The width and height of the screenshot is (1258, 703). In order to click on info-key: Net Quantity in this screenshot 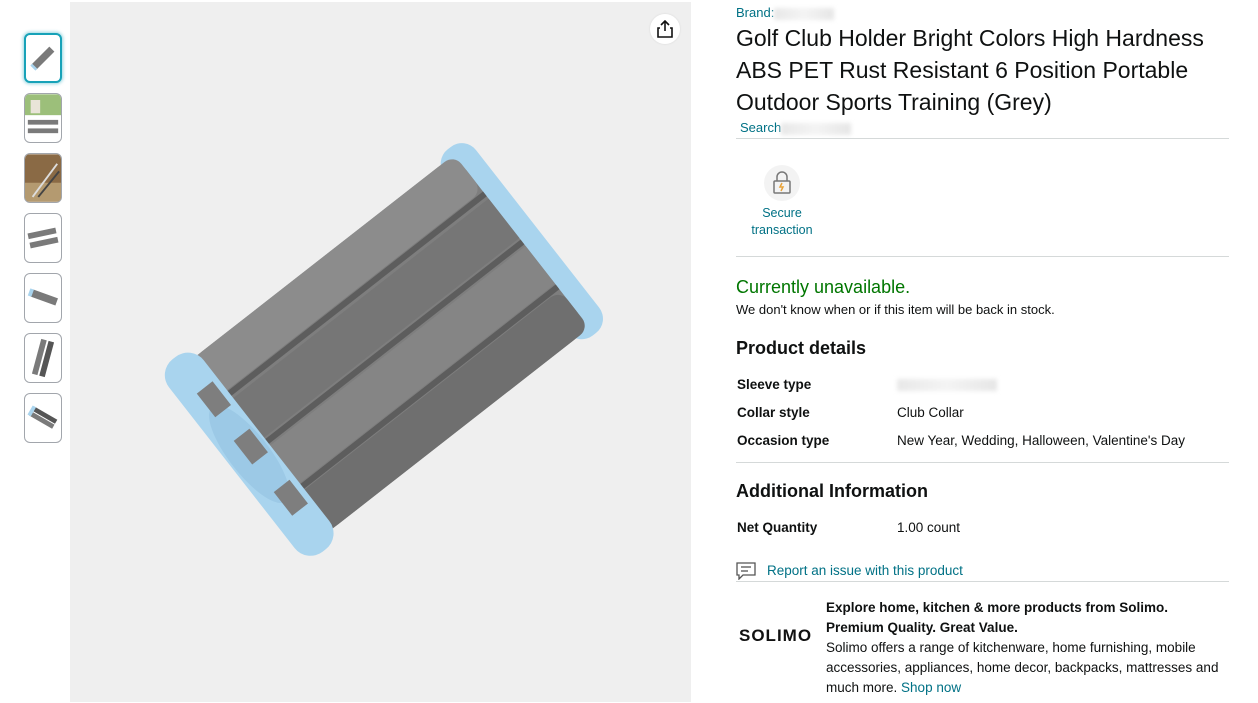, I will do `click(777, 527)`.